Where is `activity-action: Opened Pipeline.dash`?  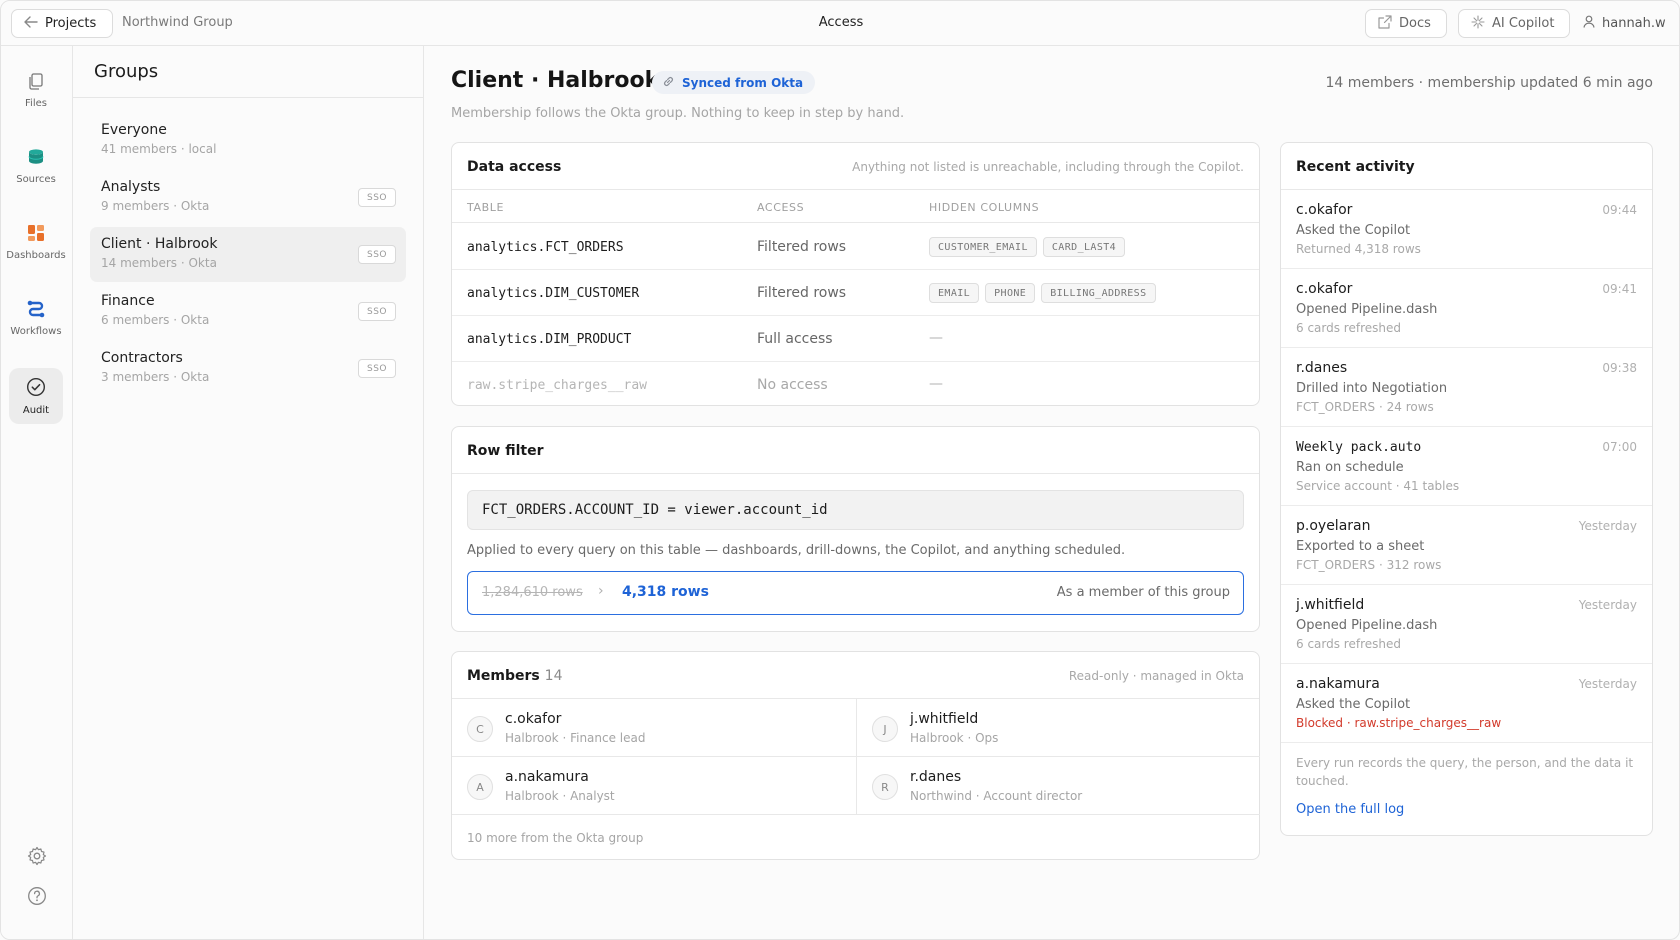
activity-action: Opened Pipeline.dash is located at coordinates (1367, 625).